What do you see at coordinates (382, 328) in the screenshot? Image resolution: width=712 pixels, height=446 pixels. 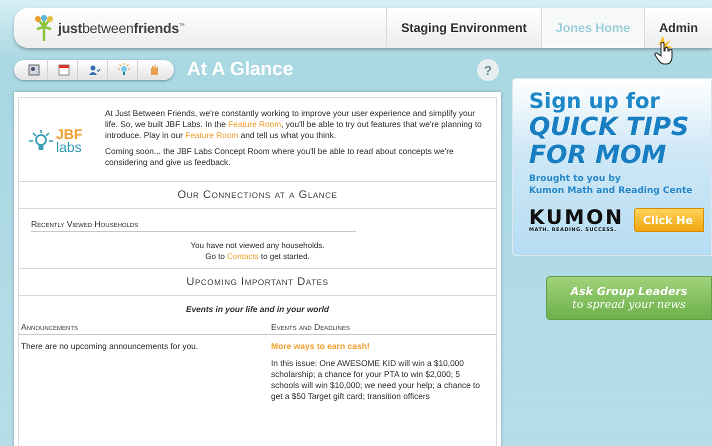 I see `column-heading: Events and Deadlines` at bounding box center [382, 328].